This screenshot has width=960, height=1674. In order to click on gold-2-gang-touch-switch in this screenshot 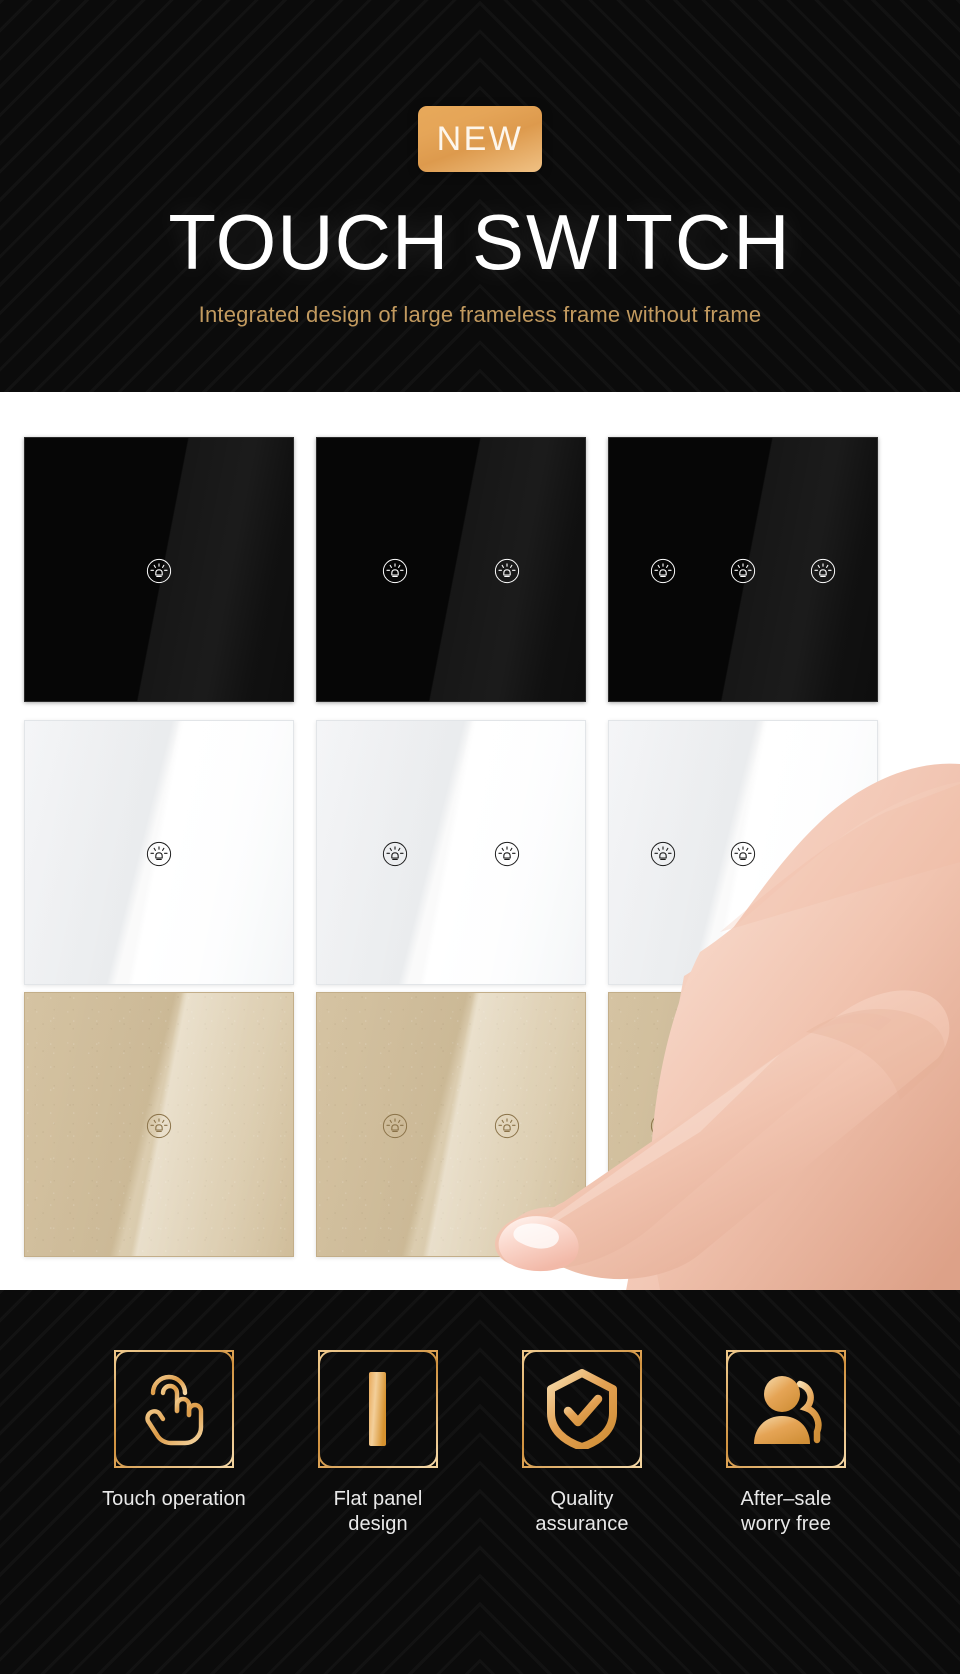, I will do `click(451, 1124)`.